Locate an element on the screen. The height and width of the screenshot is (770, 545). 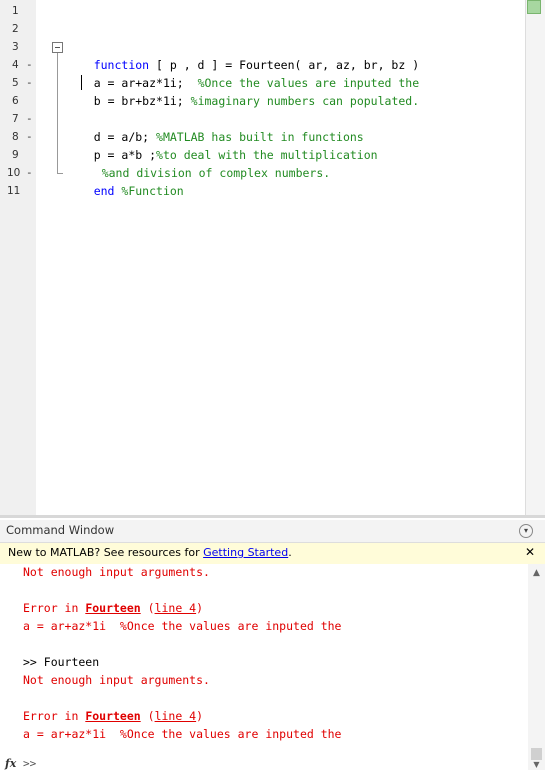
command-window-scrollbar is located at coordinates (536, 667).